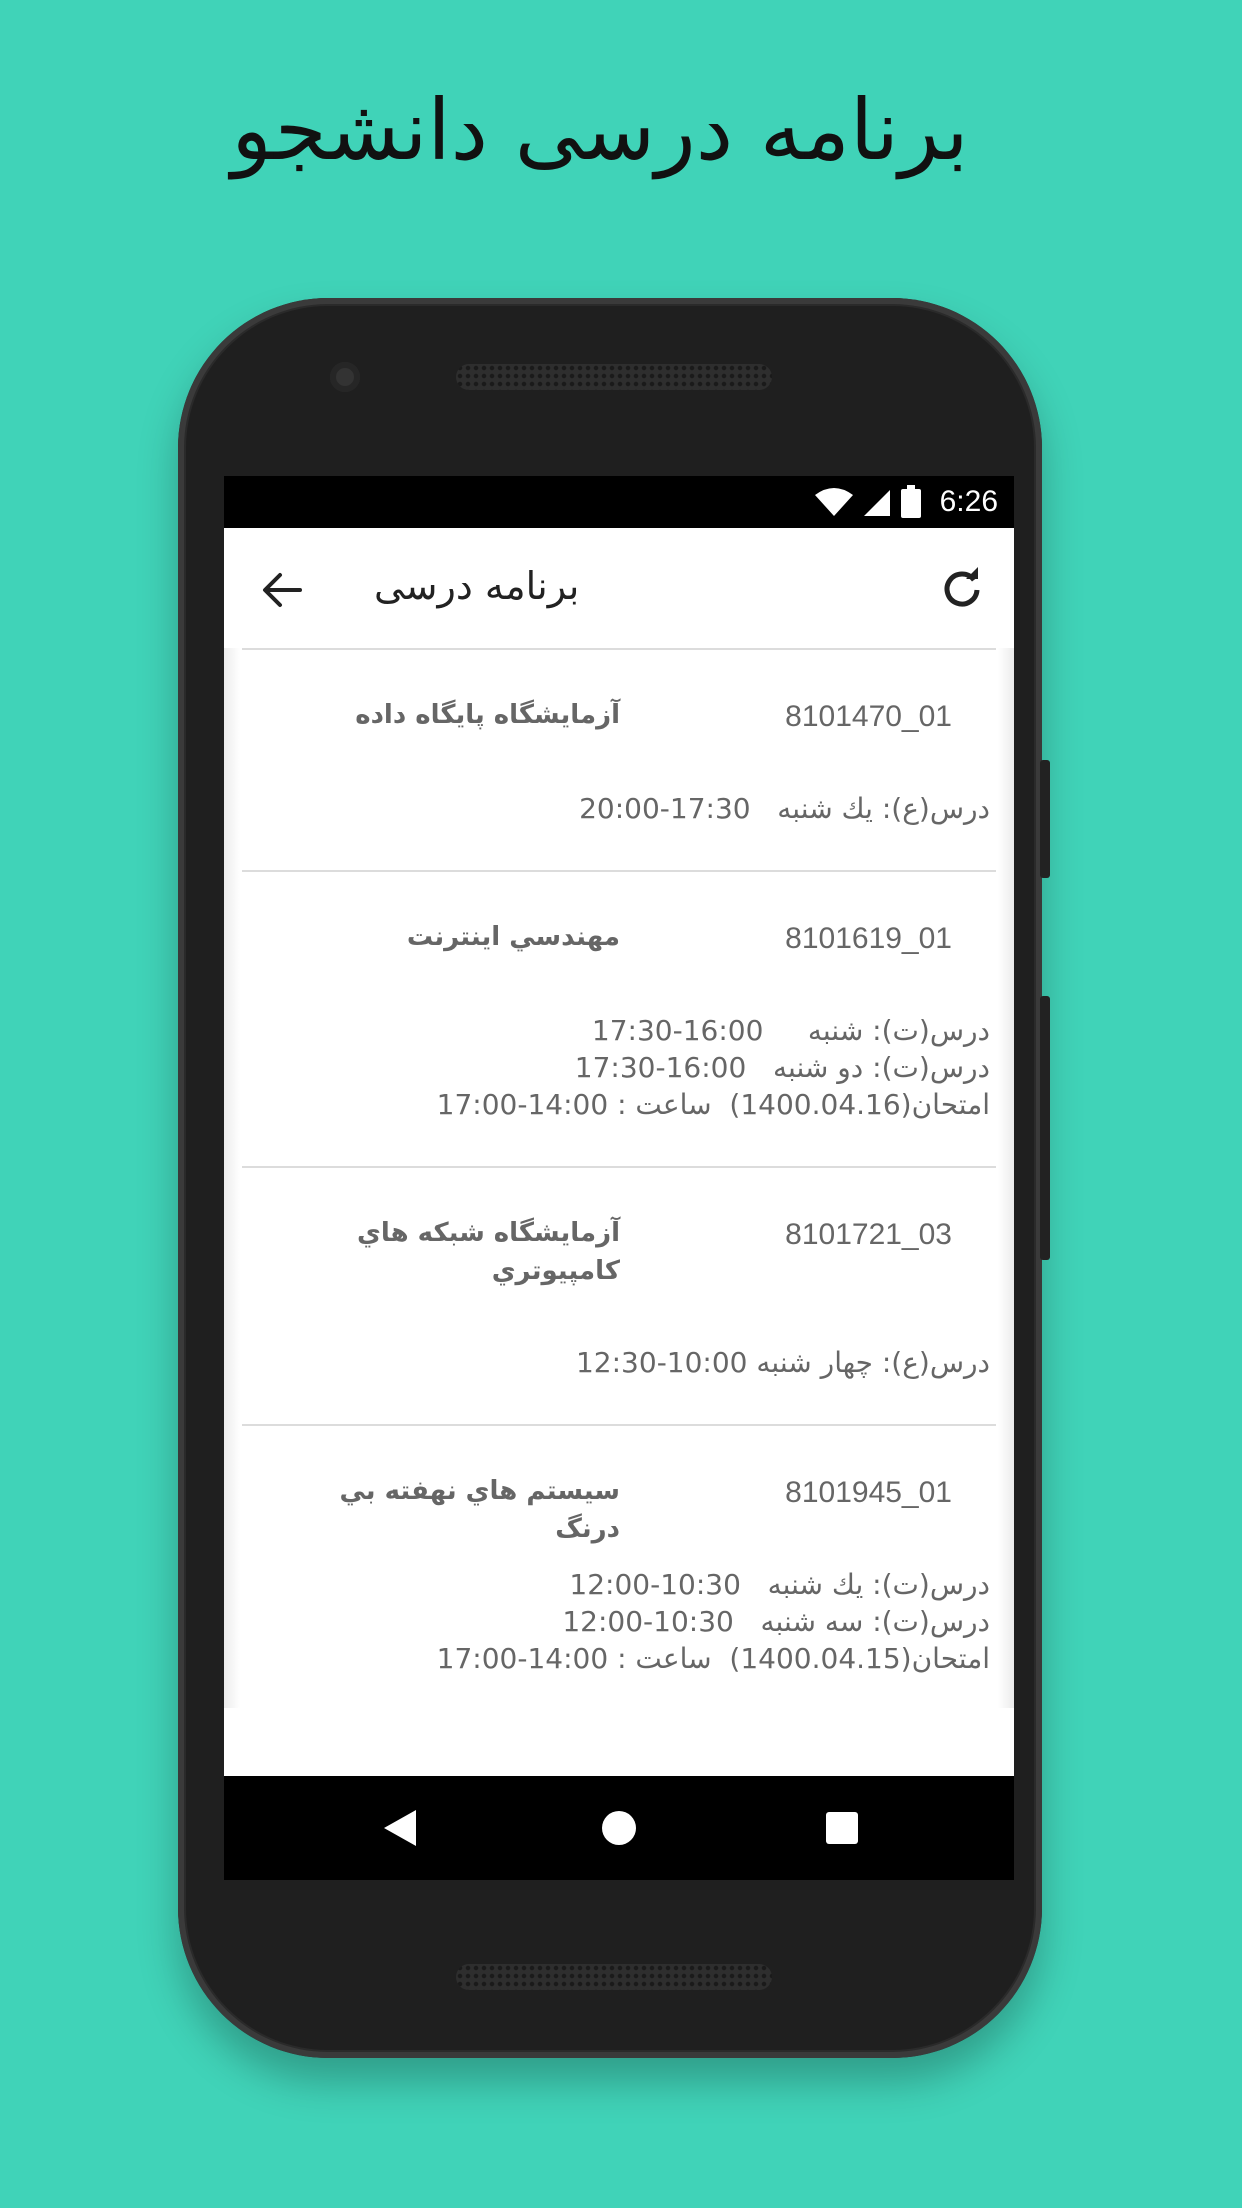 This screenshot has height=2208, width=1242. What do you see at coordinates (345, 377) in the screenshot?
I see `camera-icon` at bounding box center [345, 377].